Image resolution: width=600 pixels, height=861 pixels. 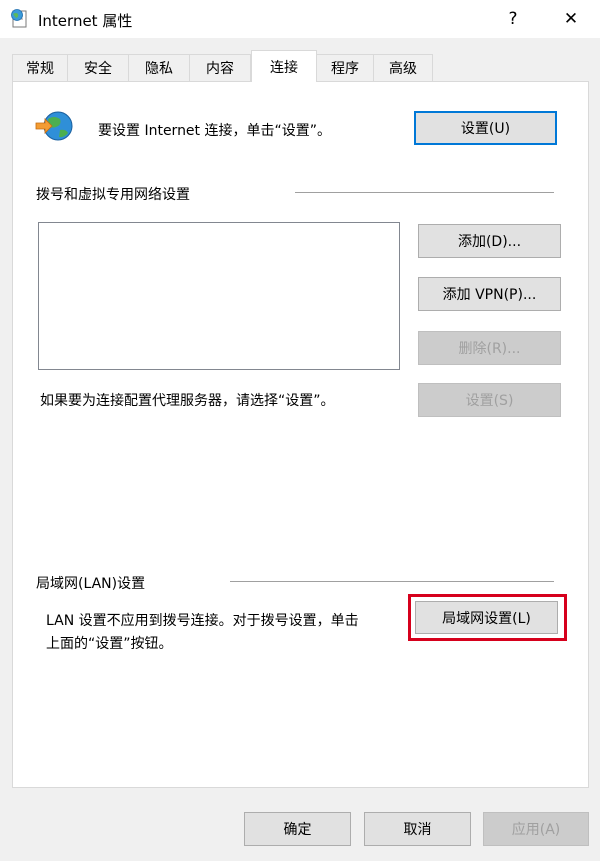 I want to click on setup-text: 要设置 Internet 连接，单击“设置”。, so click(x=214, y=131).